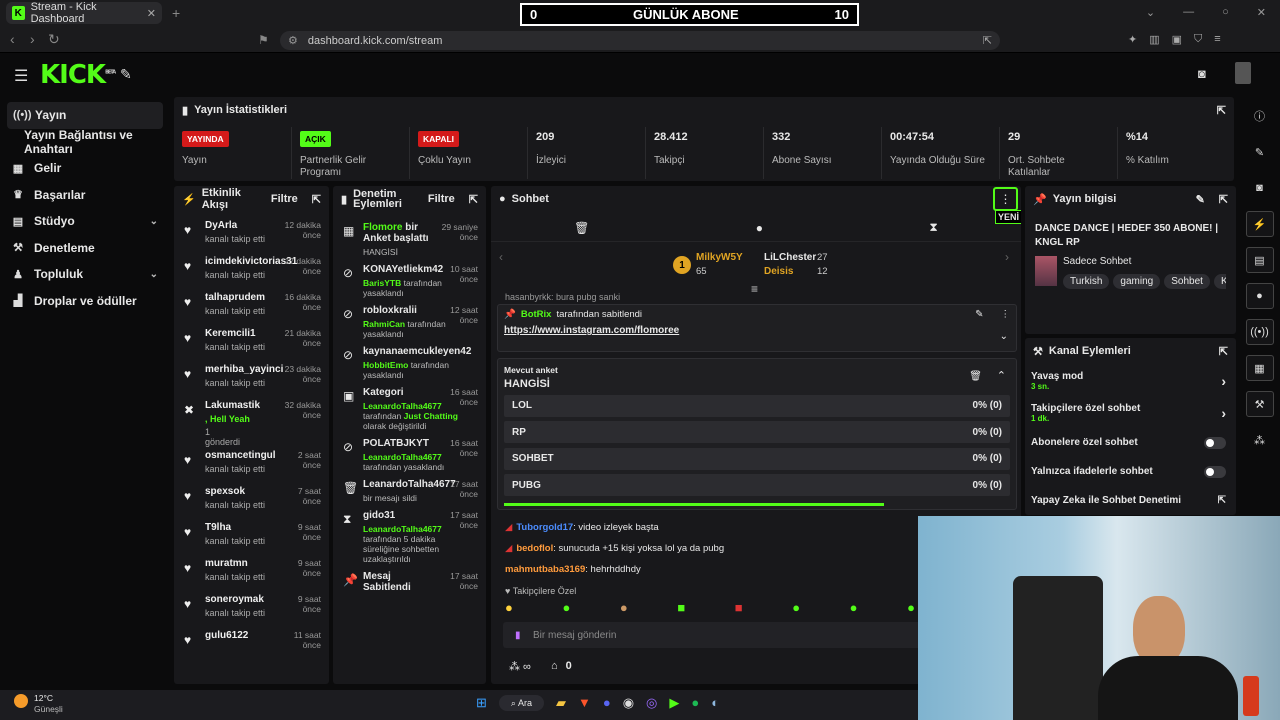  What do you see at coordinates (84, 13) in the screenshot?
I see `browser-tab: K Stream - Kick Dashboard ✕` at bounding box center [84, 13].